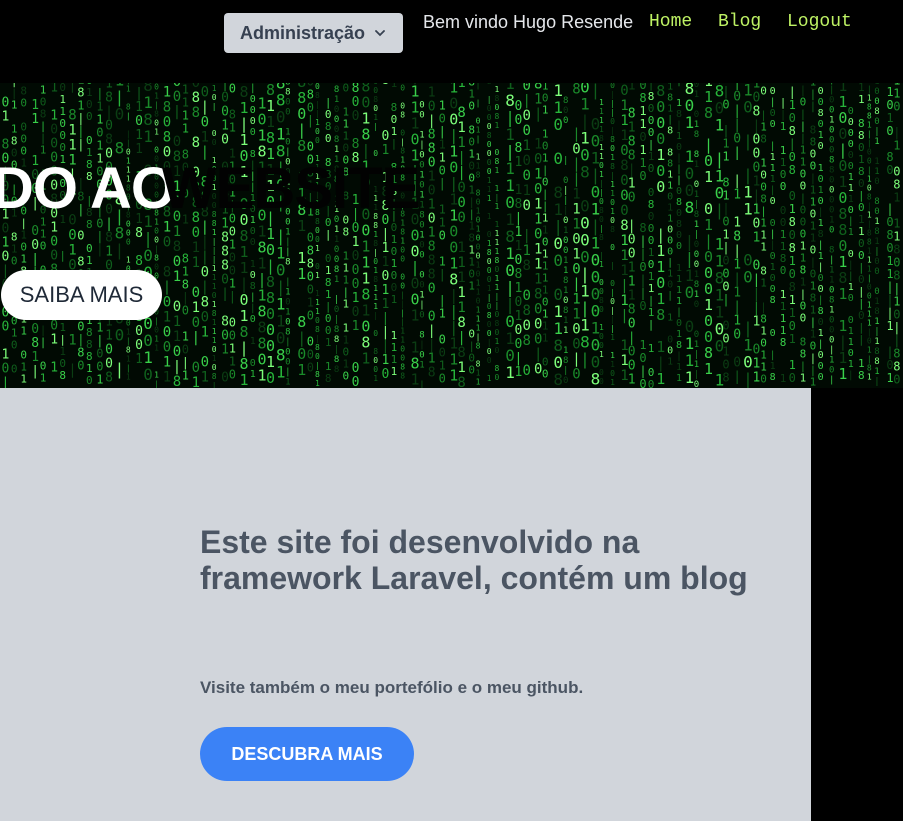 The width and height of the screenshot is (903, 821). Describe the element at coordinates (739, 22) in the screenshot. I see `nav-link-blog: Blog` at that location.